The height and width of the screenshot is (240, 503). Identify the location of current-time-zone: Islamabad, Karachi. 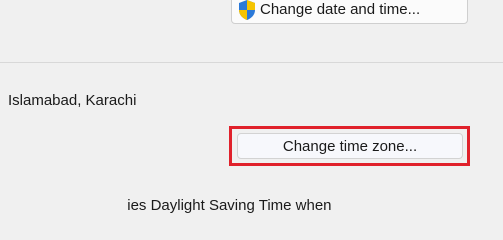
(72, 100).